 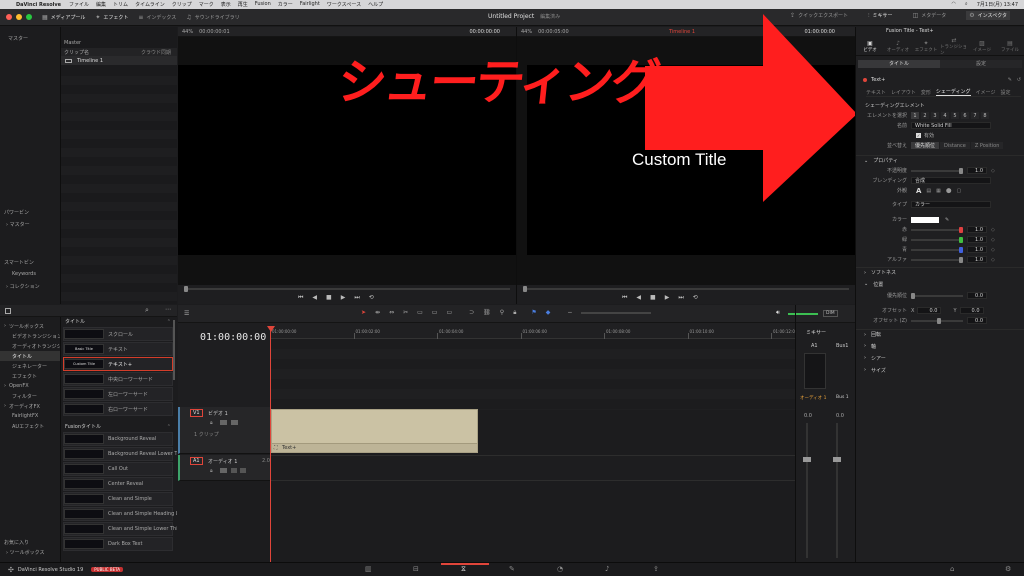 I want to click on menu-item: マーク, so click(x=206, y=4).